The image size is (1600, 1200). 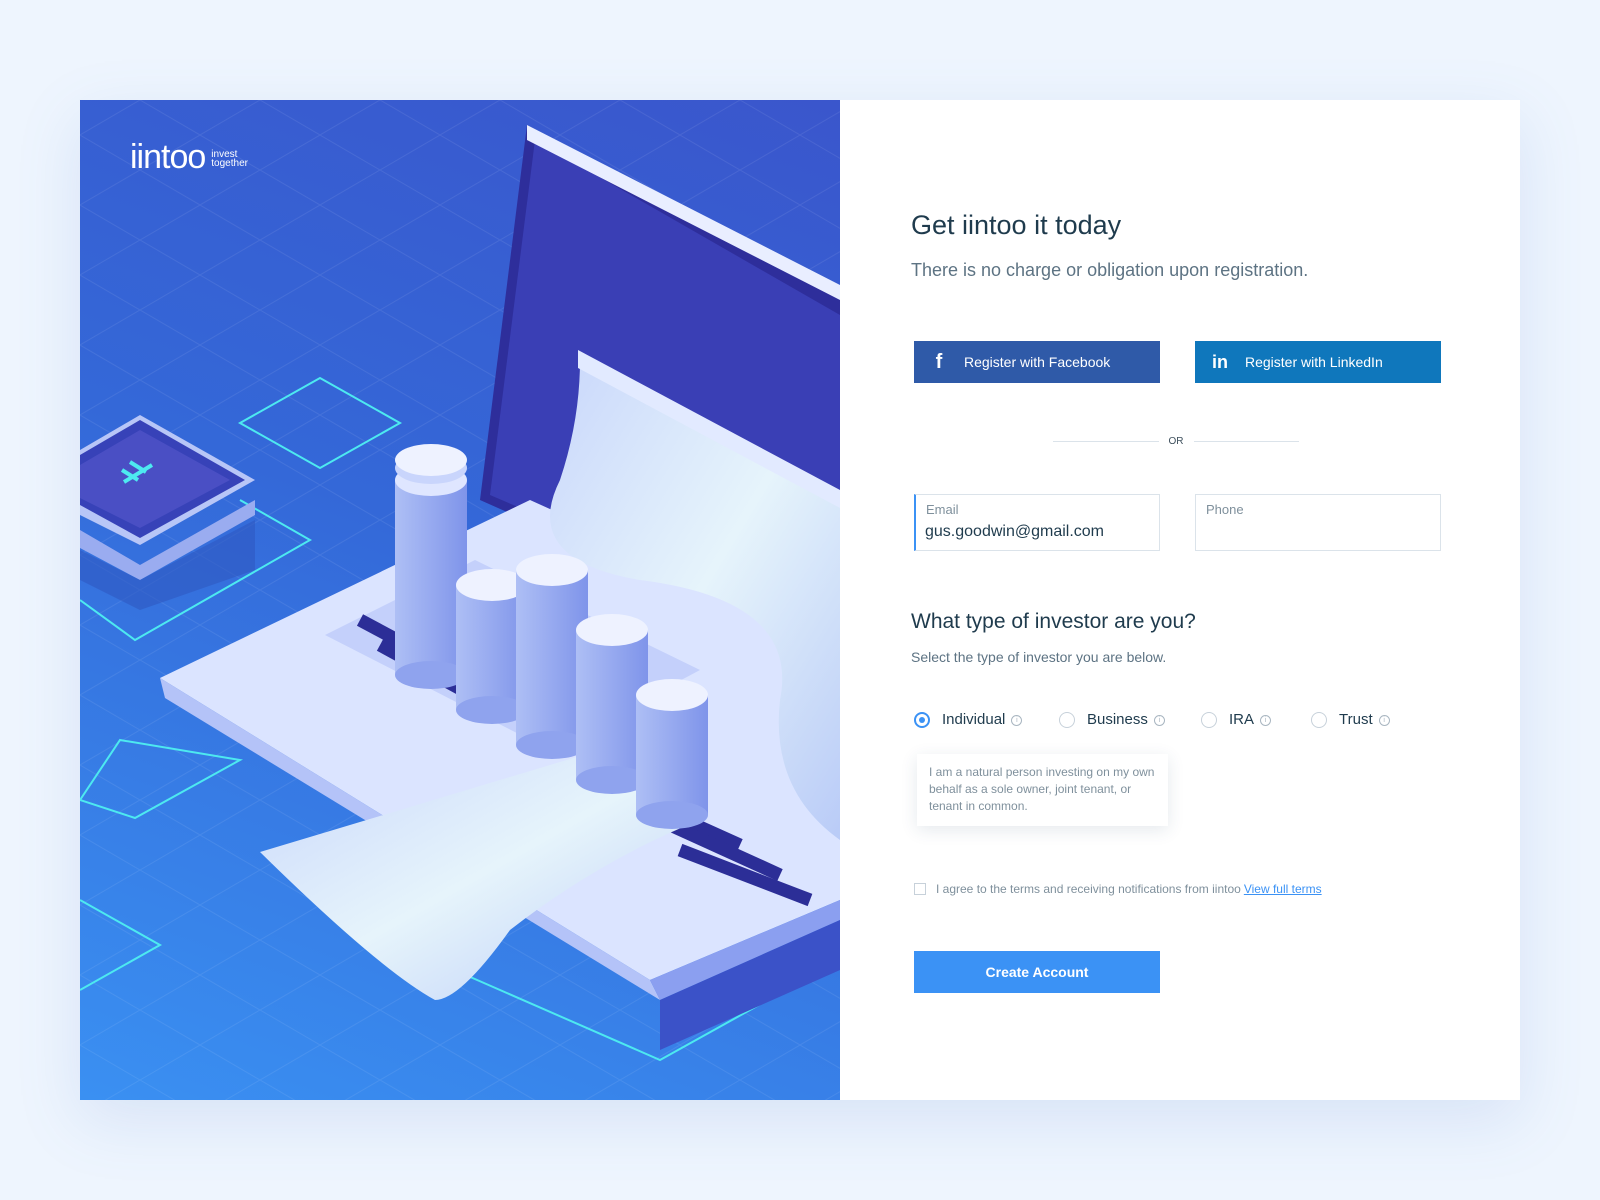 I want to click on radio-individual-button, so click(x=922, y=719).